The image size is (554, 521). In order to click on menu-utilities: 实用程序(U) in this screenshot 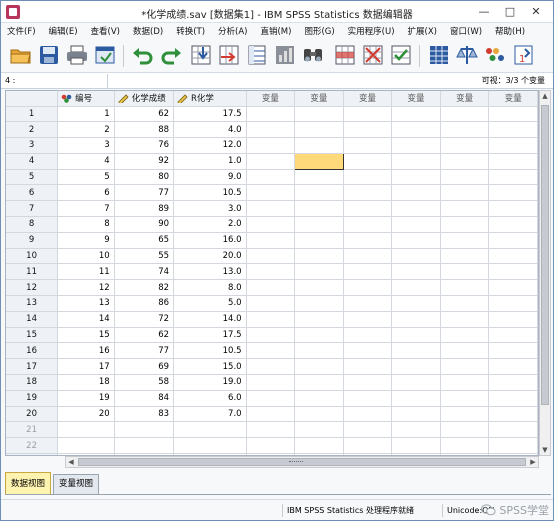, I will do `click(371, 31)`.